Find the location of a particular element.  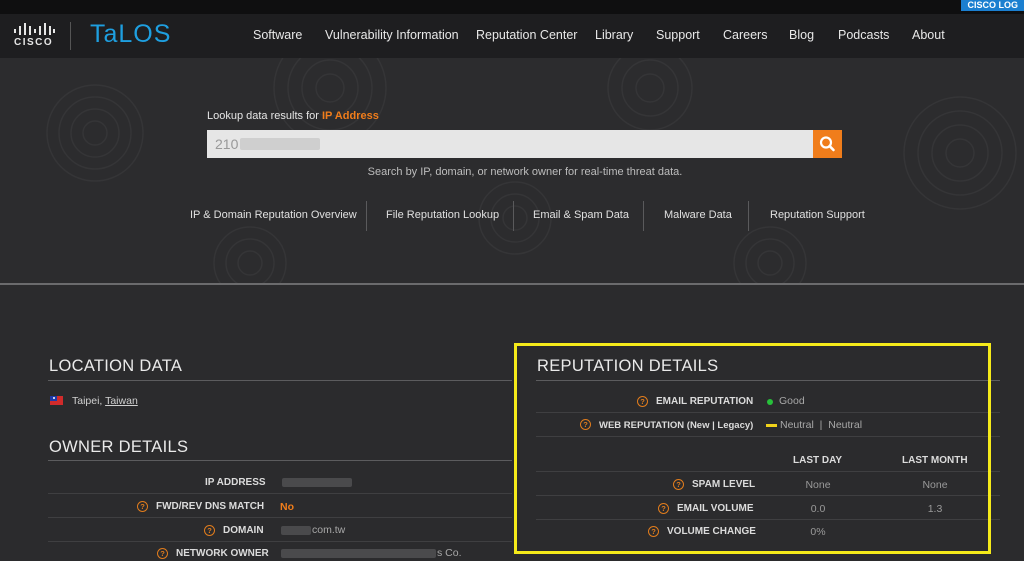

dns-match-value: No is located at coordinates (287, 507).